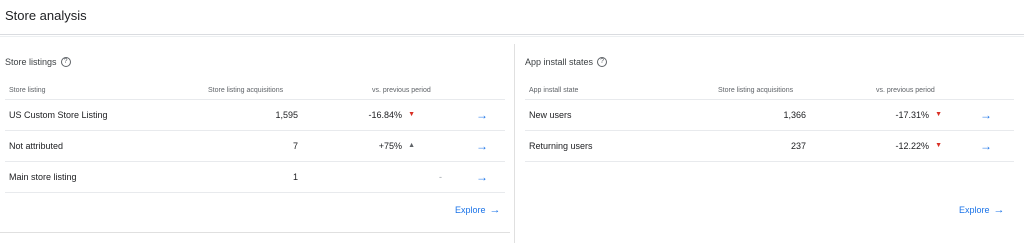 This screenshot has height=243, width=1024. Describe the element at coordinates (295, 145) in the screenshot. I see `acquisitions-value: 7` at that location.